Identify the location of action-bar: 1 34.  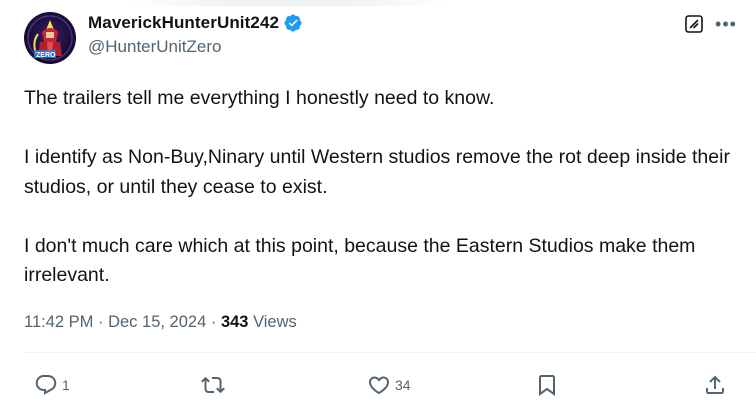
(378, 385).